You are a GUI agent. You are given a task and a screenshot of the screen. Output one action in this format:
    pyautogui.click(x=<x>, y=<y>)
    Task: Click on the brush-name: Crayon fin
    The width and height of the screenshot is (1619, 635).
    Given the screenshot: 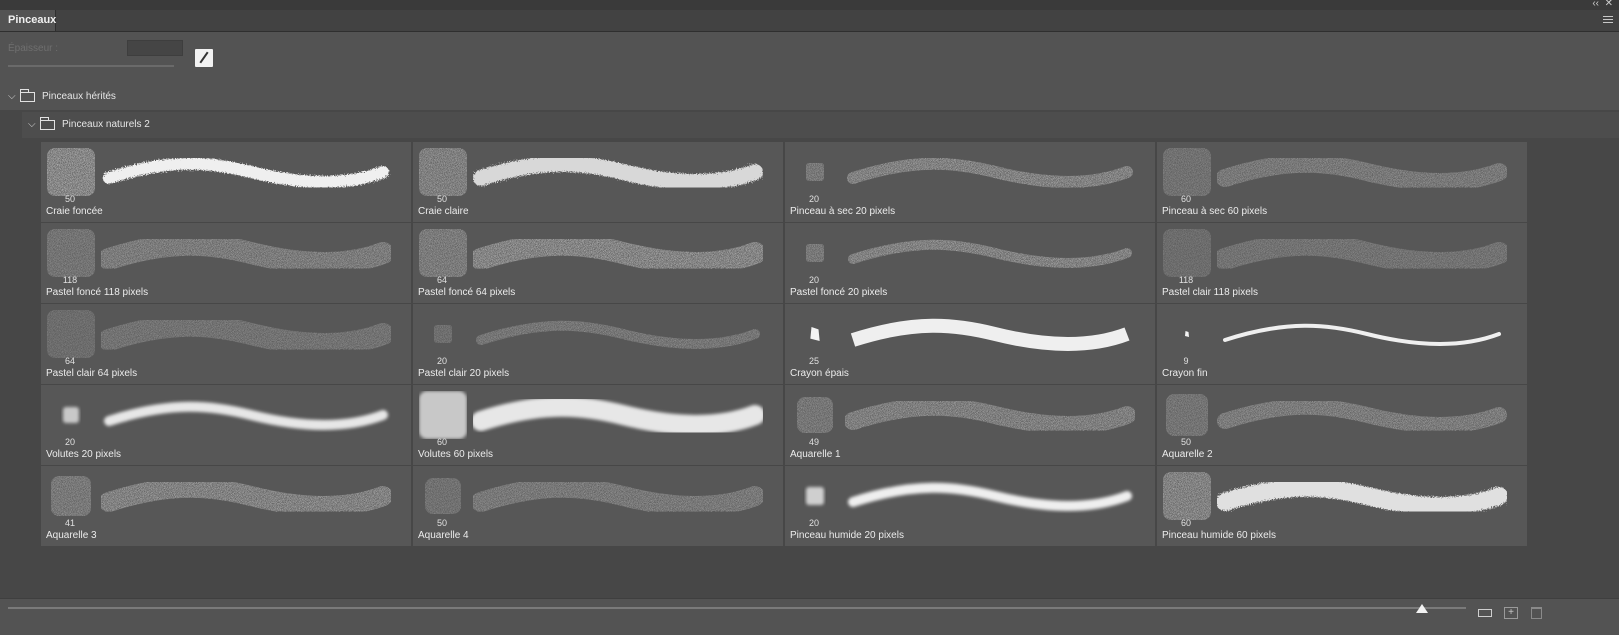 What is the action you would take?
    pyautogui.click(x=1185, y=373)
    